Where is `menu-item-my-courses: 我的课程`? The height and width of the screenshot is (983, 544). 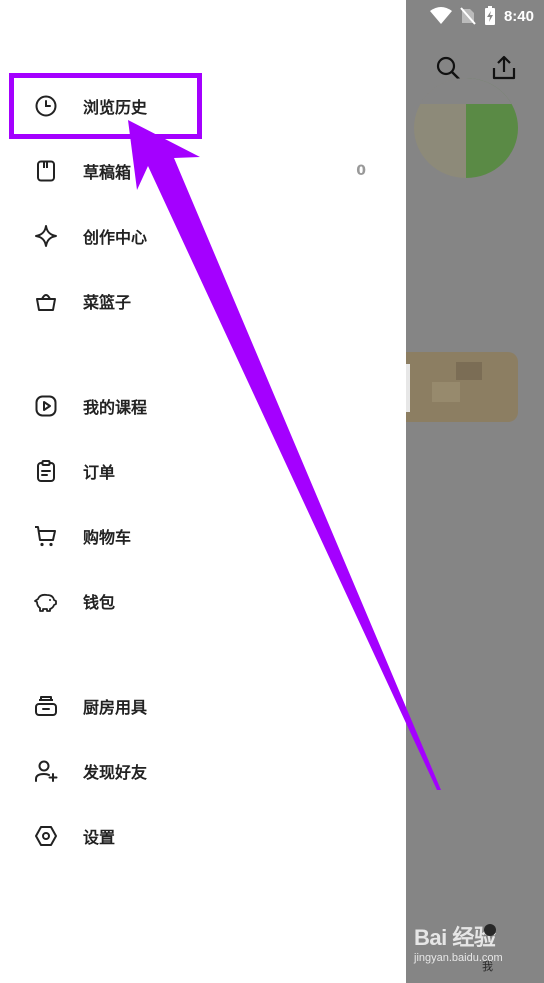 menu-item-my-courses: 我的课程 is located at coordinates (203, 406).